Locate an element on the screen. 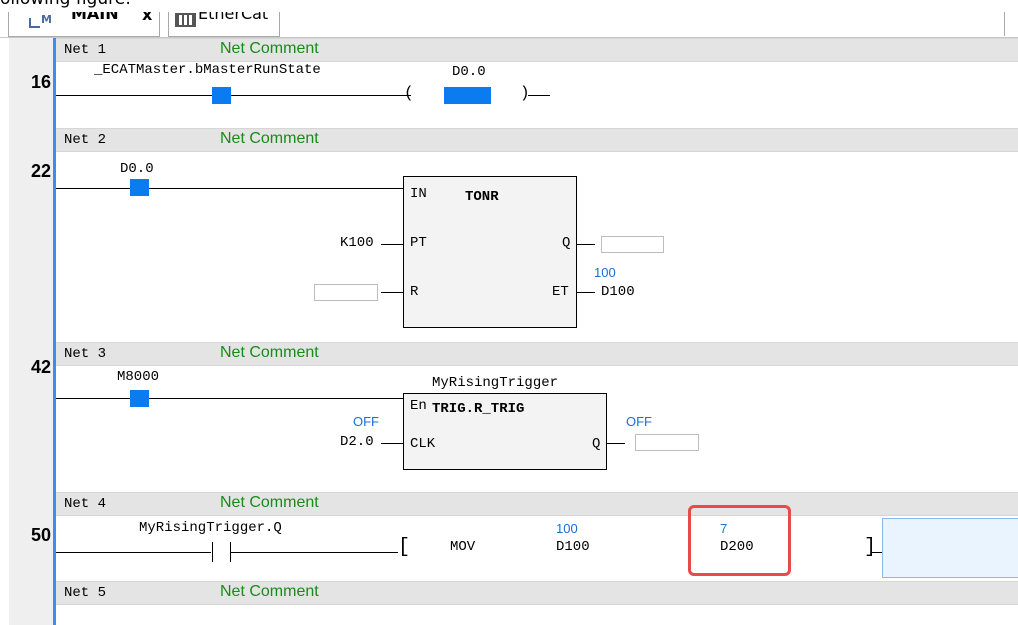 This screenshot has height=625, width=1018. ladder-icon is located at coordinates (34, 23).